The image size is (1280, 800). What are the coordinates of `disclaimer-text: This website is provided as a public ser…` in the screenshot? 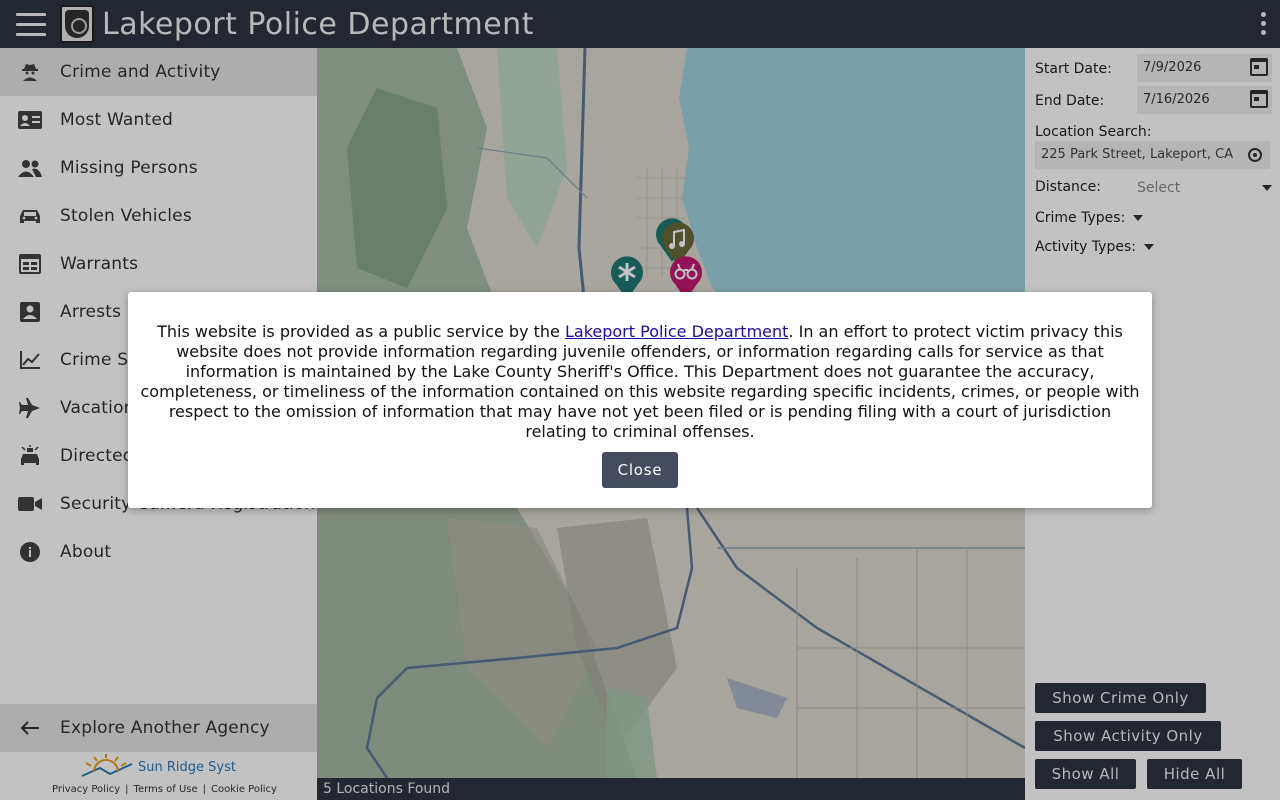 It's located at (640, 381).